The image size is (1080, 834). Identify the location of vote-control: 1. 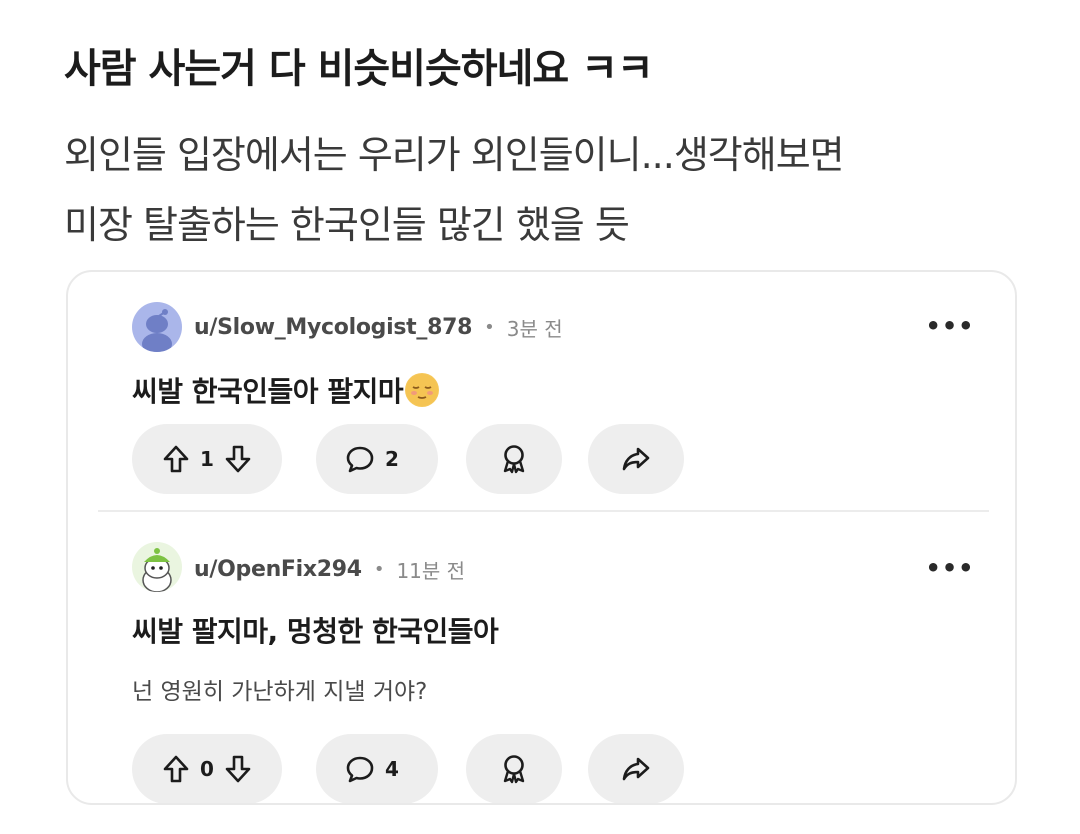
(207, 459).